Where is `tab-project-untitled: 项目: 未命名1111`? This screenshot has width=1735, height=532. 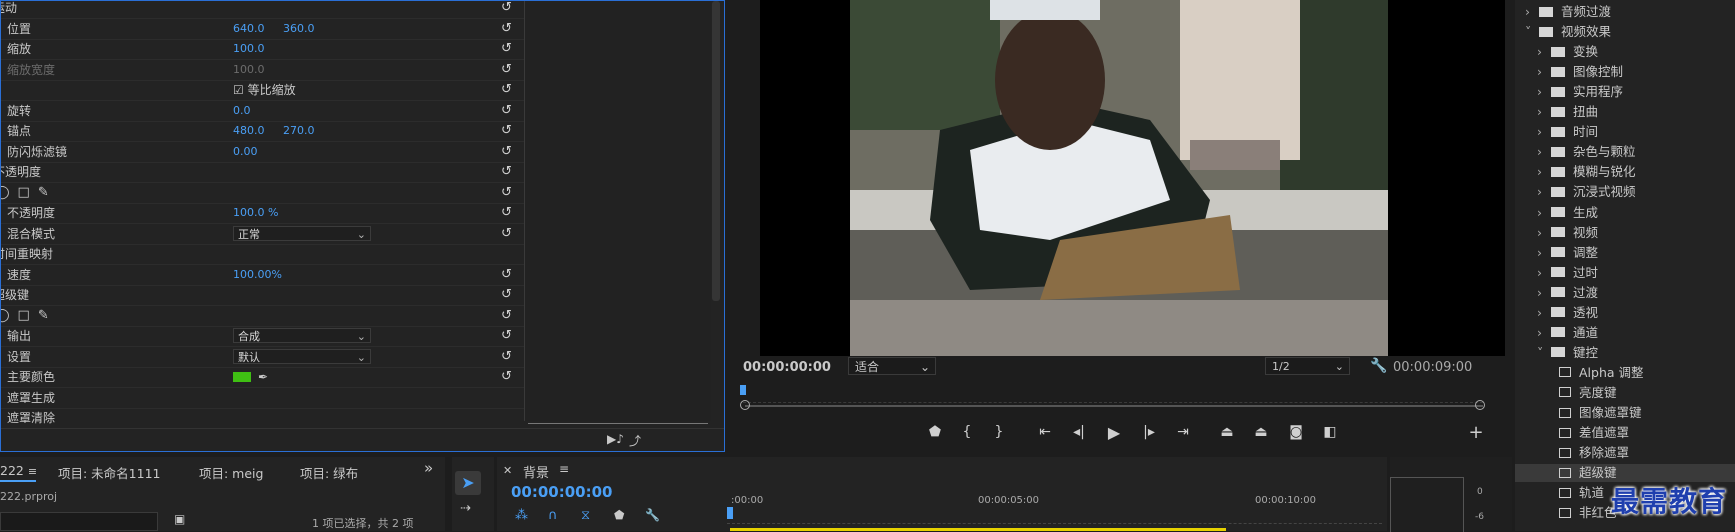 tab-project-untitled: 项目: 未命名1111 is located at coordinates (109, 472).